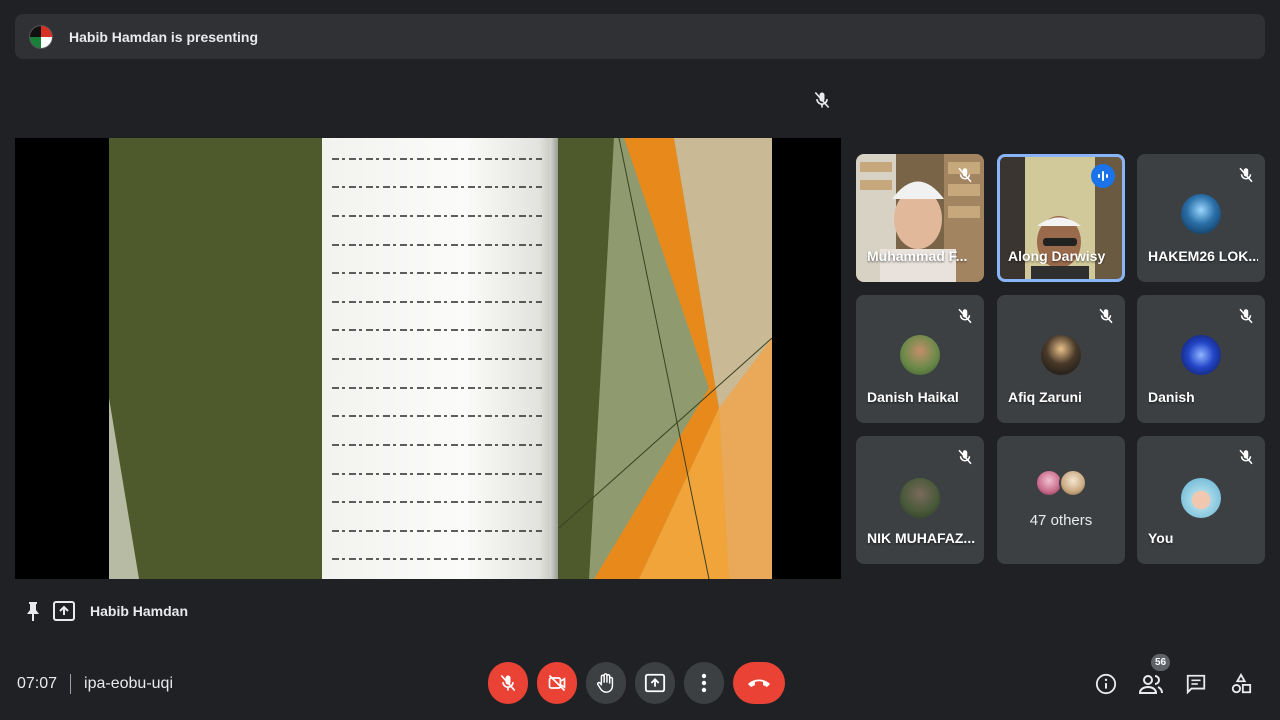 This screenshot has width=1280, height=720. I want to click on participant-tile: Danish Haikal, so click(920, 359).